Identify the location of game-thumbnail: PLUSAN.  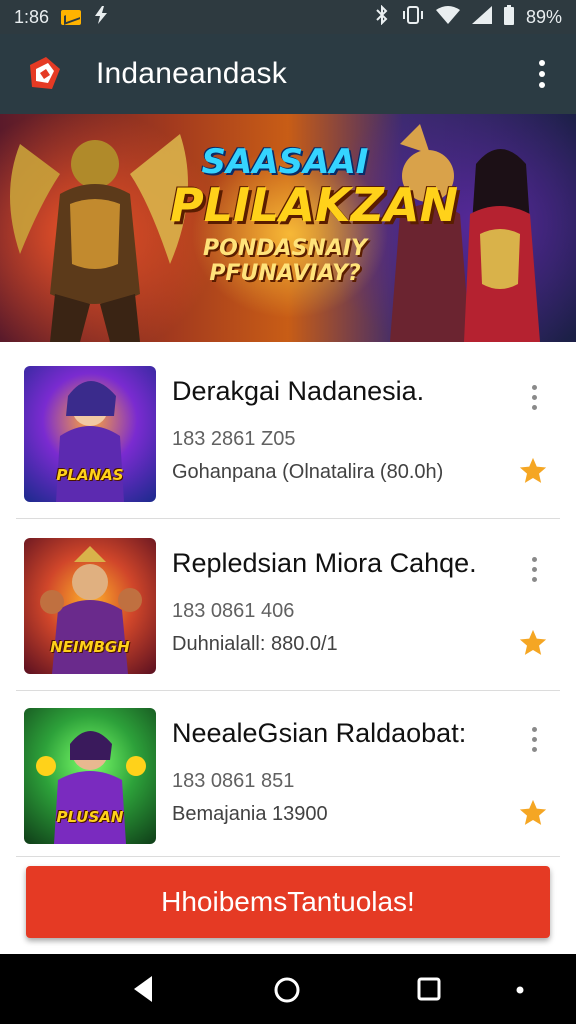
(90, 776).